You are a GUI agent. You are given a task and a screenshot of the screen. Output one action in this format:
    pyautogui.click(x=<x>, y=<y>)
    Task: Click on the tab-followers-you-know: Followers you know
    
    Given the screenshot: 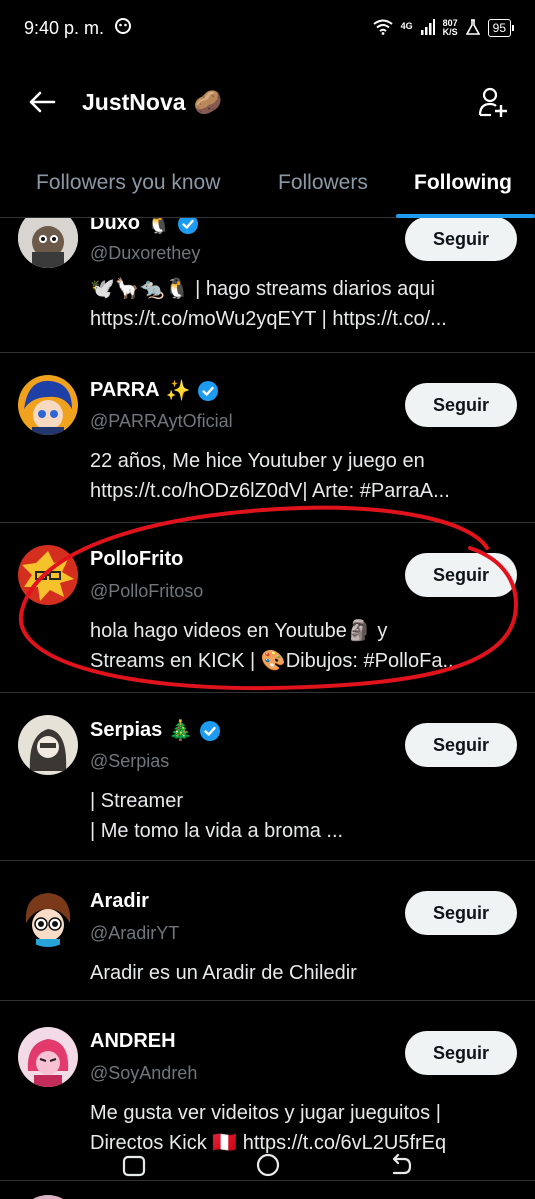 What is the action you would take?
    pyautogui.click(x=128, y=183)
    